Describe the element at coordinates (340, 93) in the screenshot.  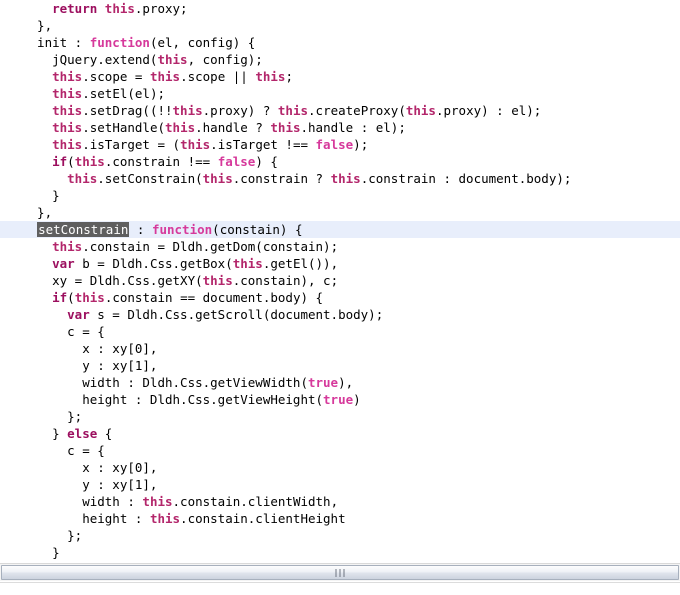
I see `code-line: this.setEl(el);` at that location.